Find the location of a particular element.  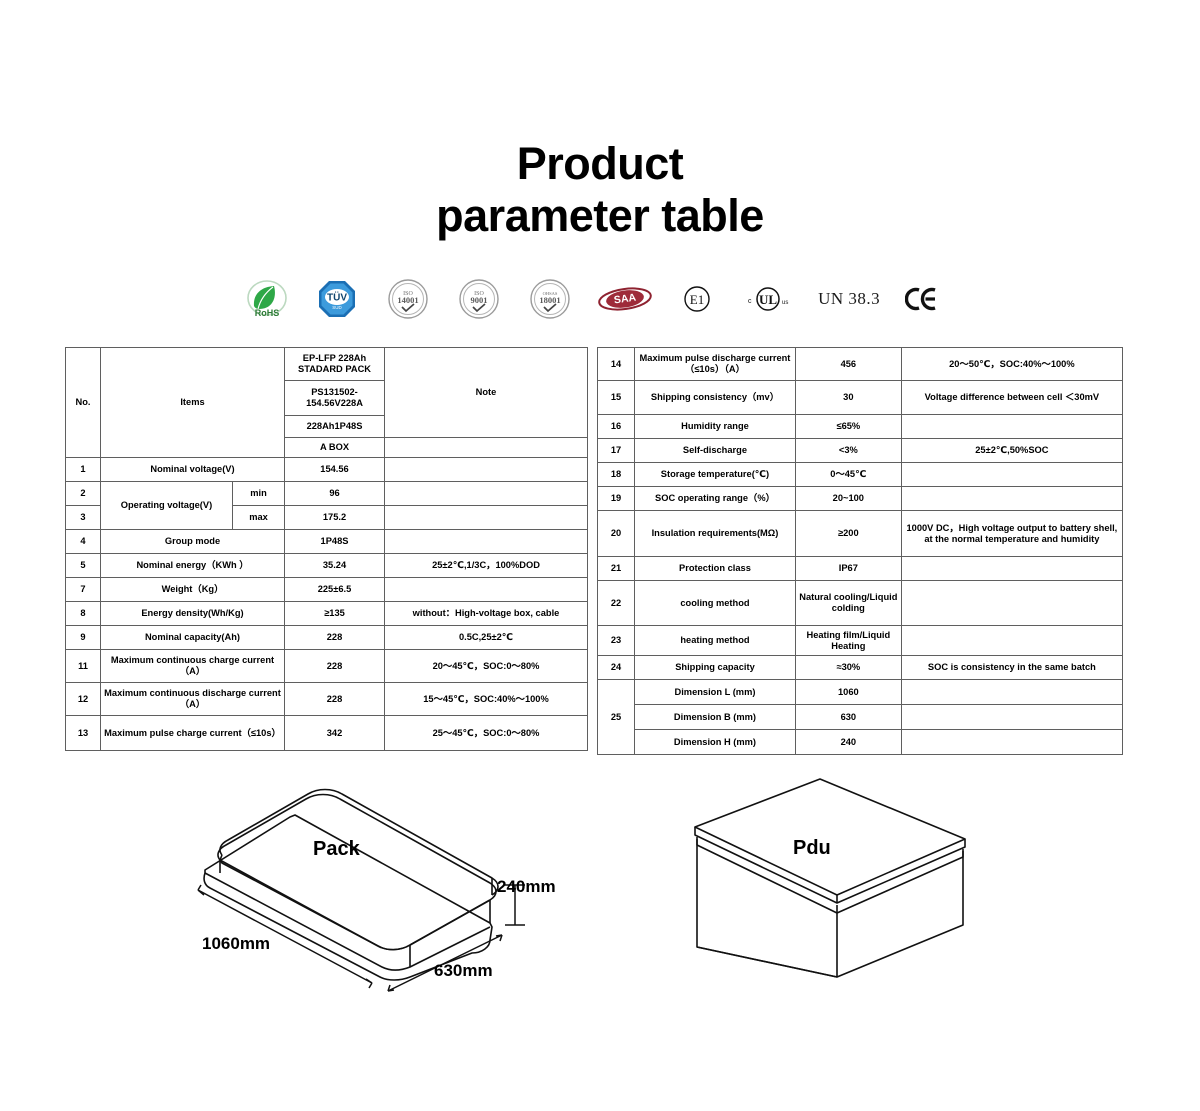

table-row: 21 Protection class IP67 is located at coordinates (860, 568).